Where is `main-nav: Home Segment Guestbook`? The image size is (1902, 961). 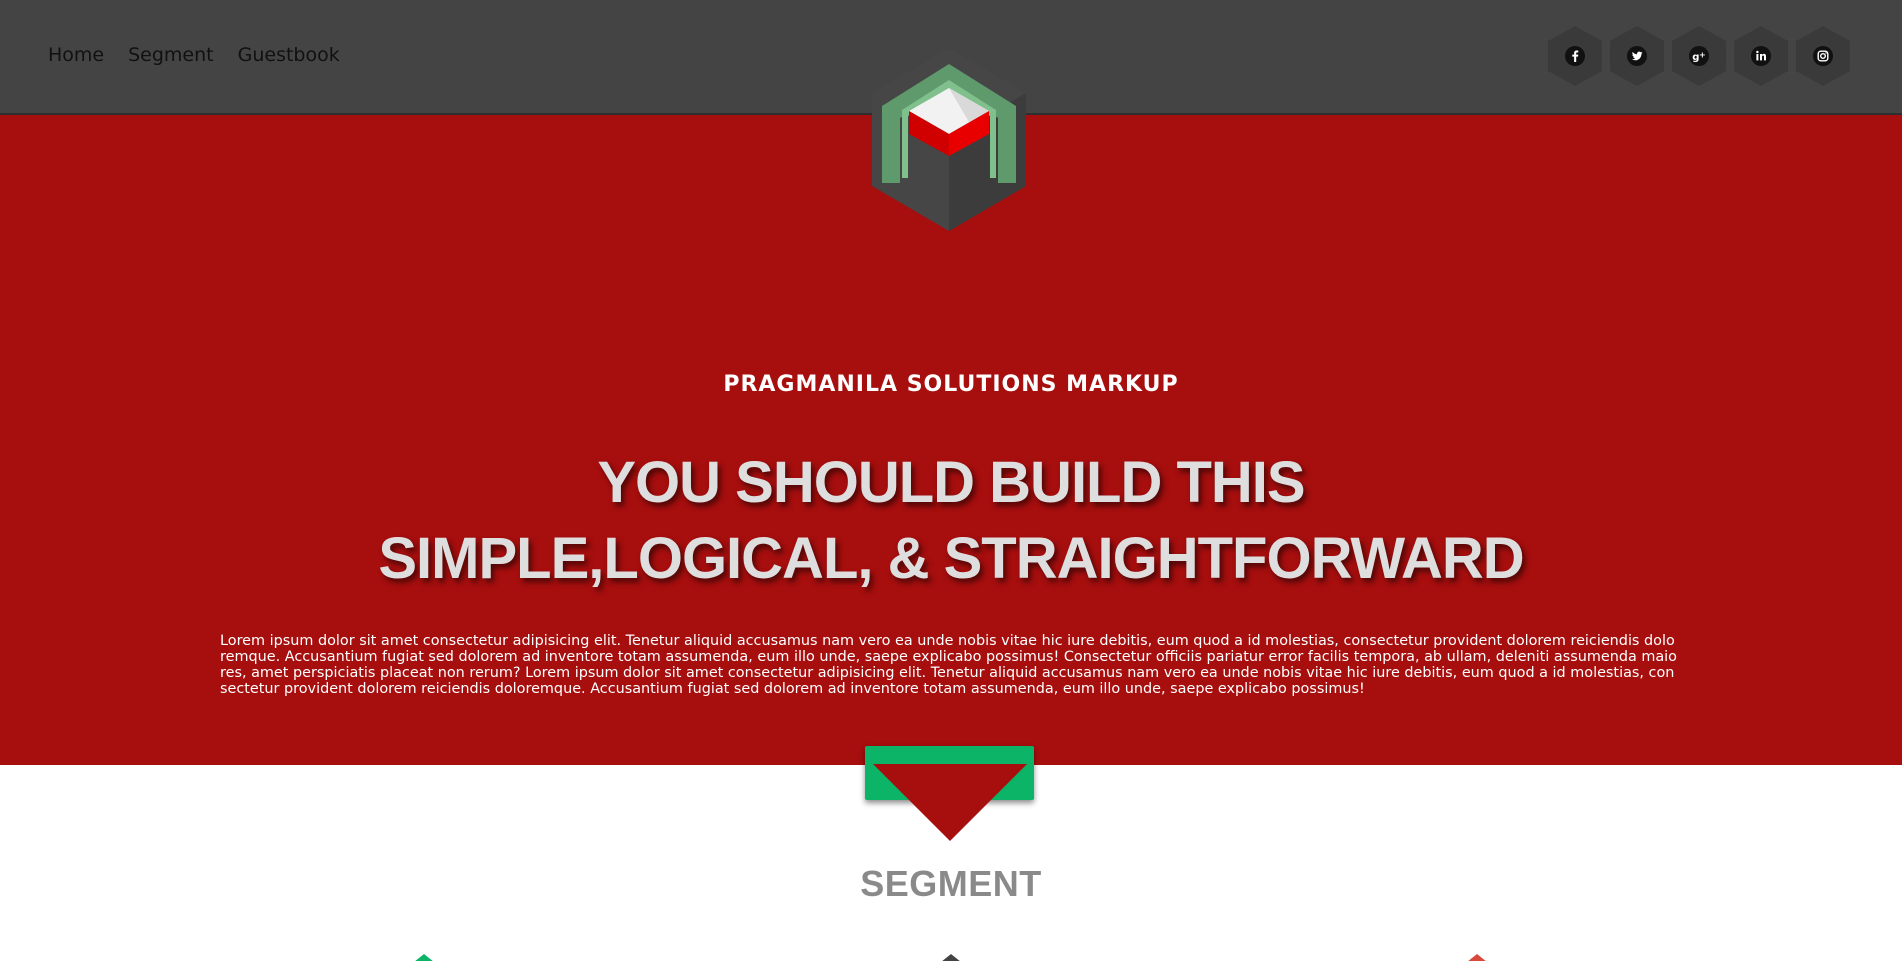
main-nav: Home Segment Guestbook is located at coordinates (194, 55).